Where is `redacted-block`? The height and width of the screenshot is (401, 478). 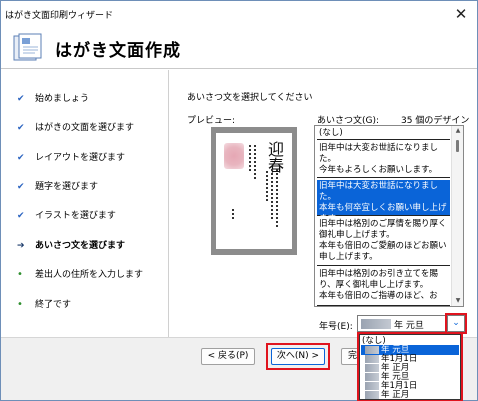
redacted-block is located at coordinates (376, 324).